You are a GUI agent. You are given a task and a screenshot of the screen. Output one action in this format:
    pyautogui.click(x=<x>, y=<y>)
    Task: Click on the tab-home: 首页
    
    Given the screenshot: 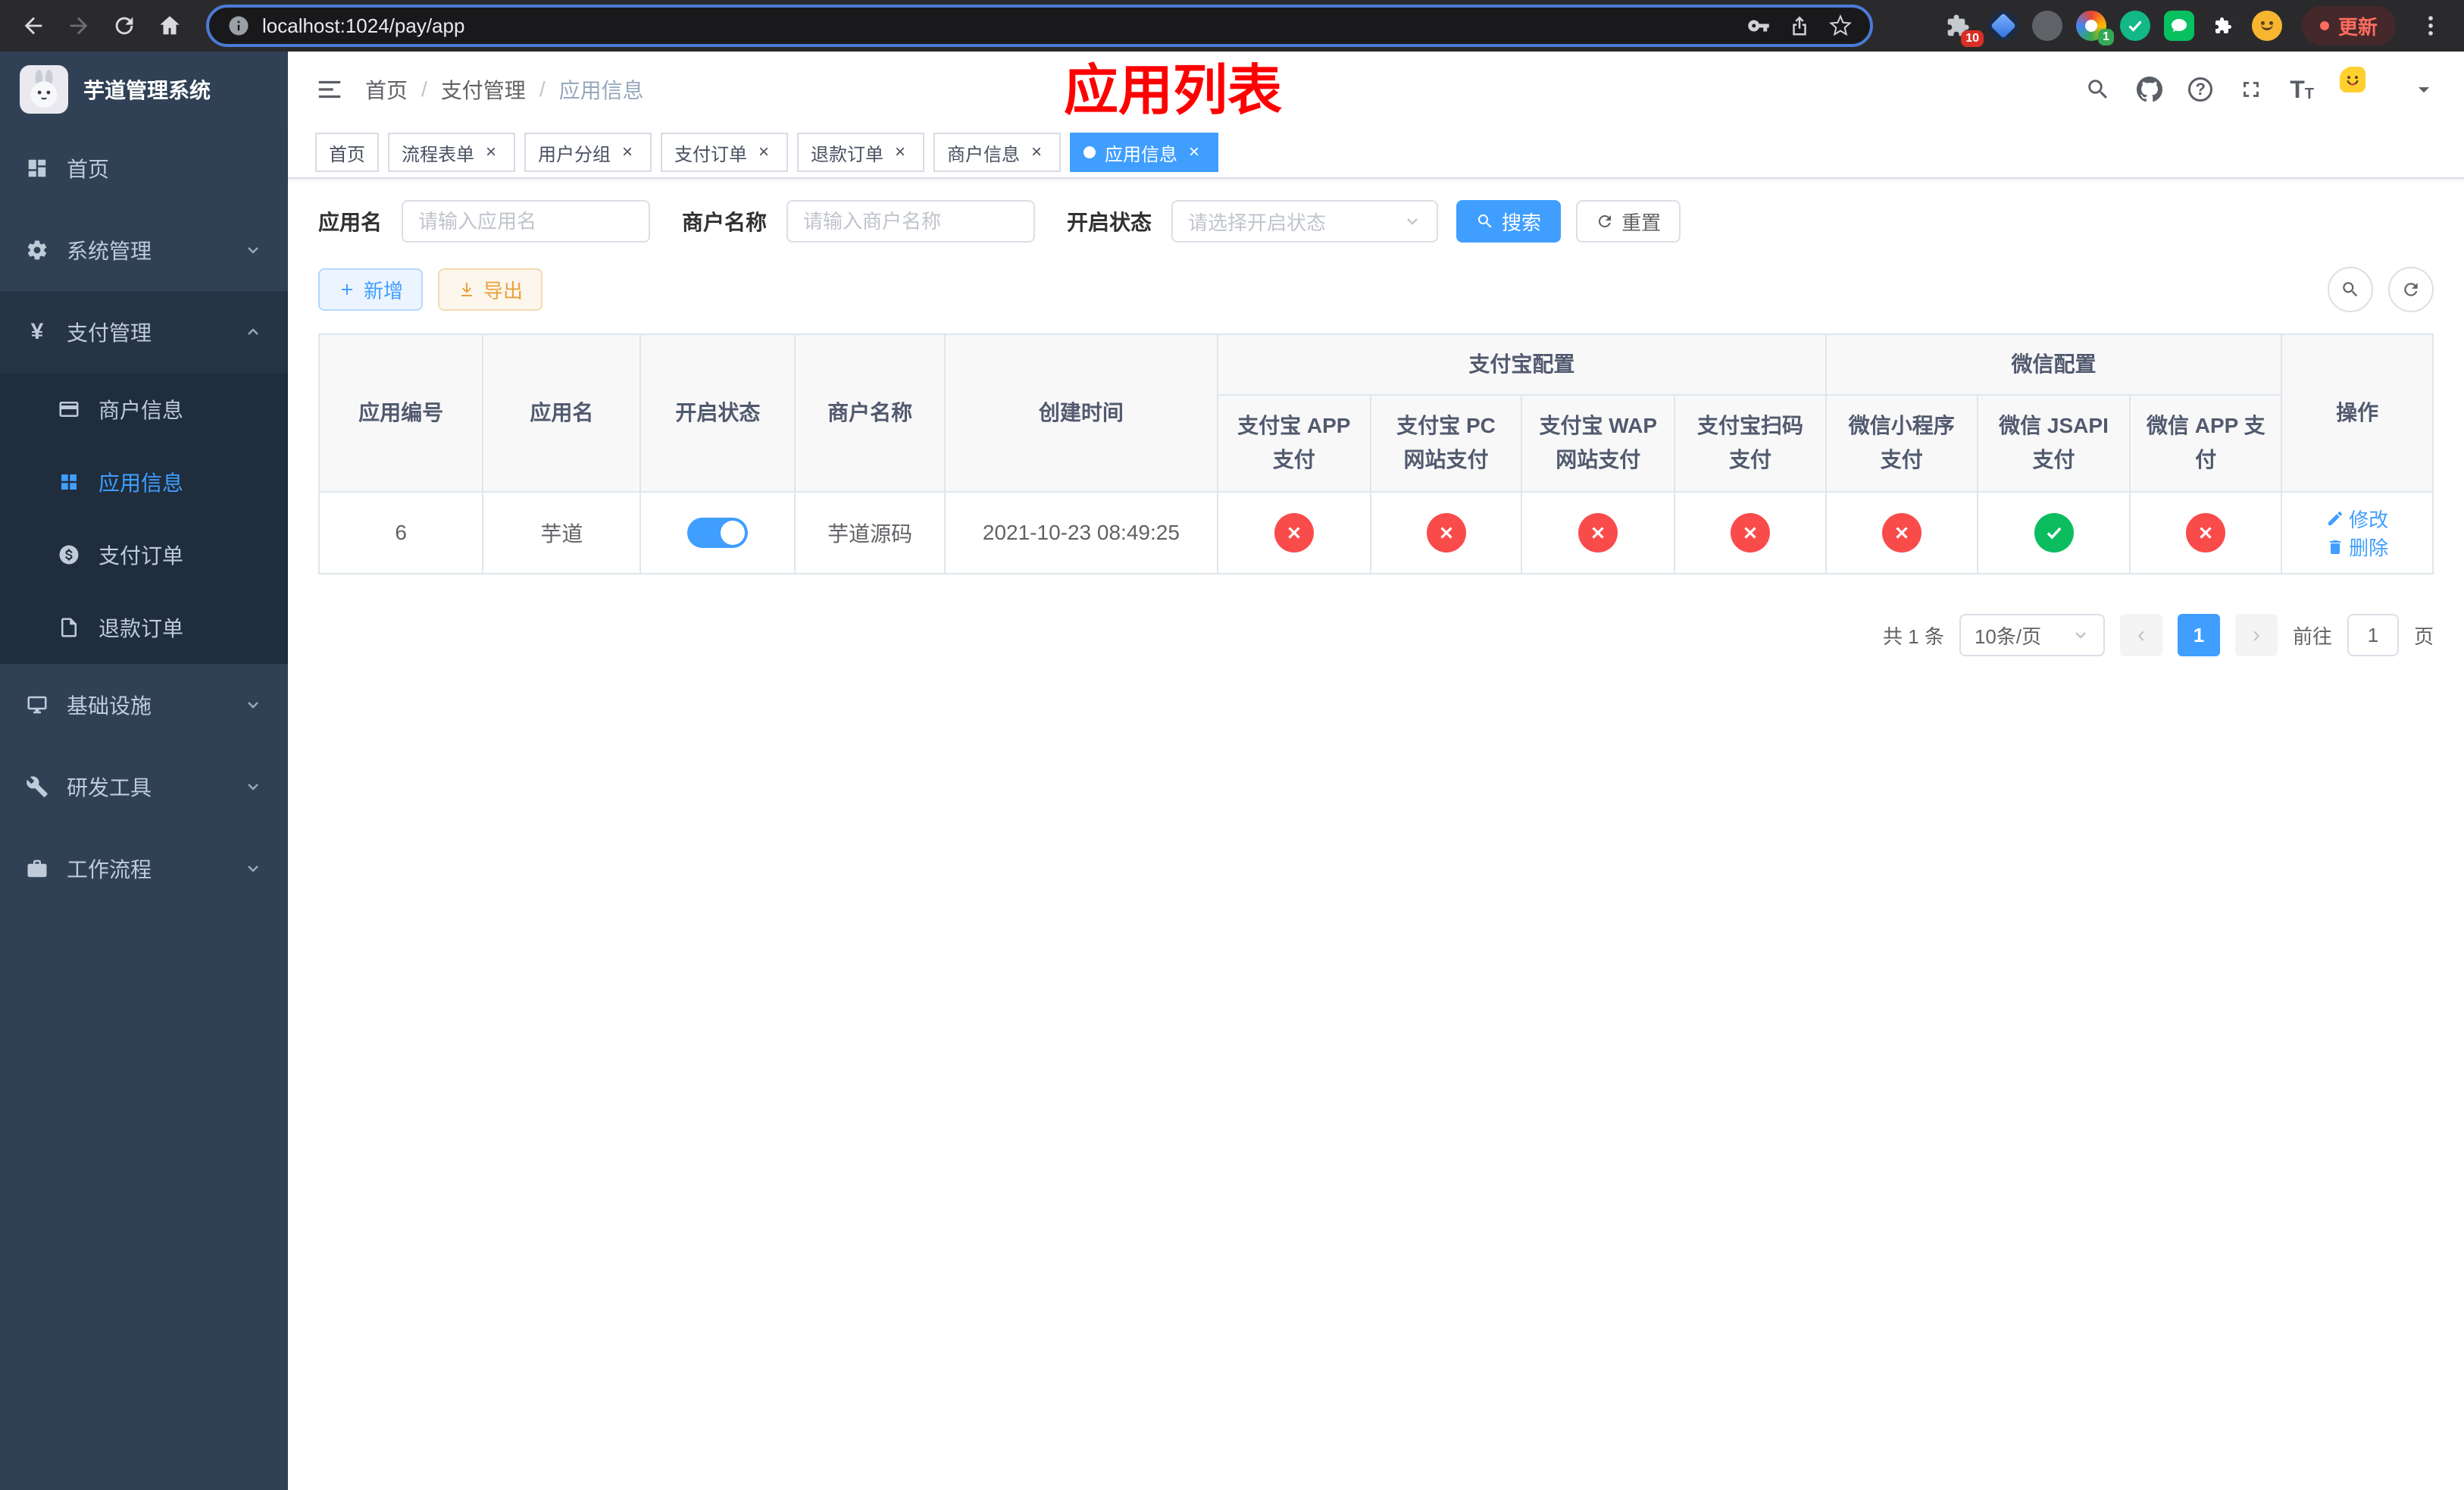 What is the action you would take?
    pyautogui.click(x=347, y=152)
    